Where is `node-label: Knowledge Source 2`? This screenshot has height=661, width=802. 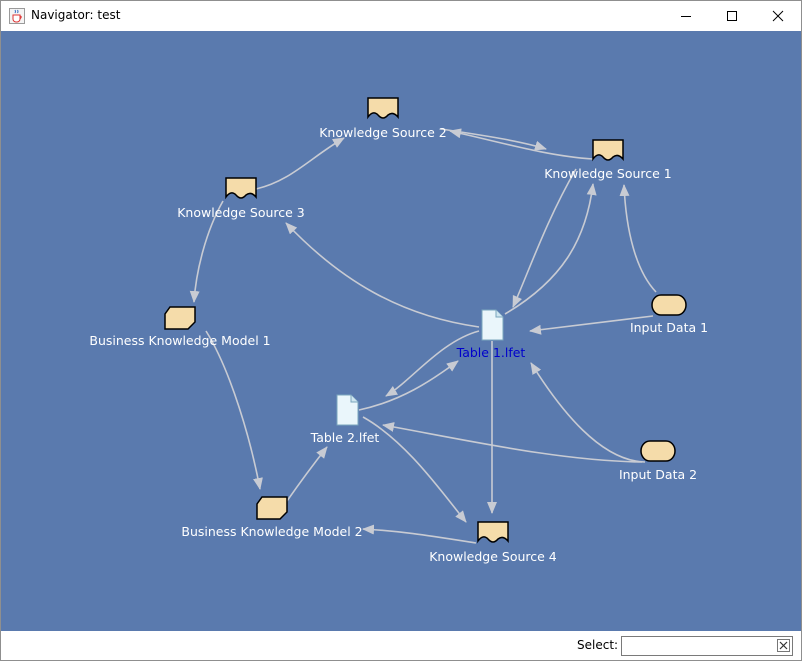
node-label: Knowledge Source 2 is located at coordinates (383, 132).